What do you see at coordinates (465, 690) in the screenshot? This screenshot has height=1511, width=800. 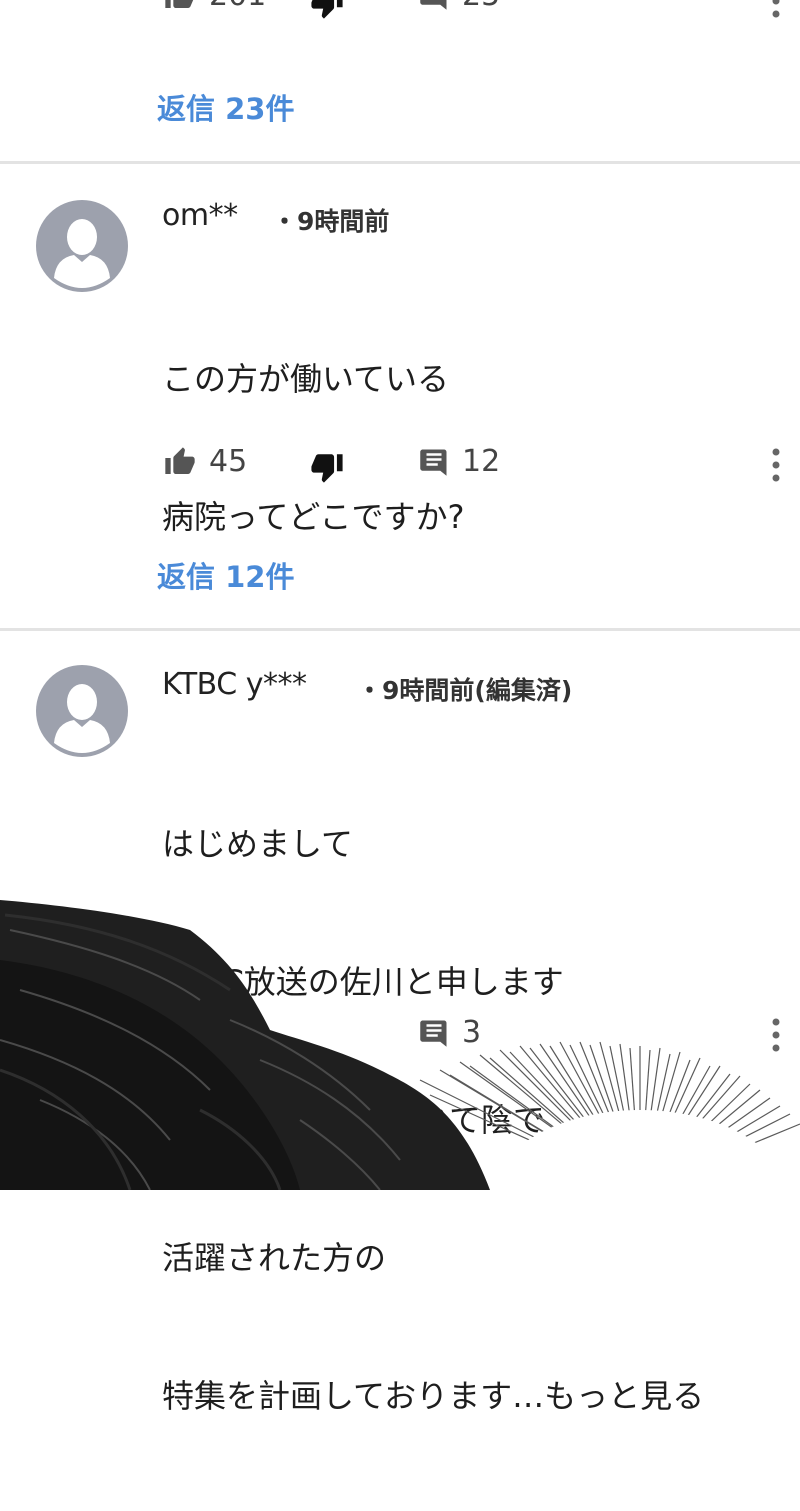 I see `comment-timestamp: ・9時間前(編集済)` at bounding box center [465, 690].